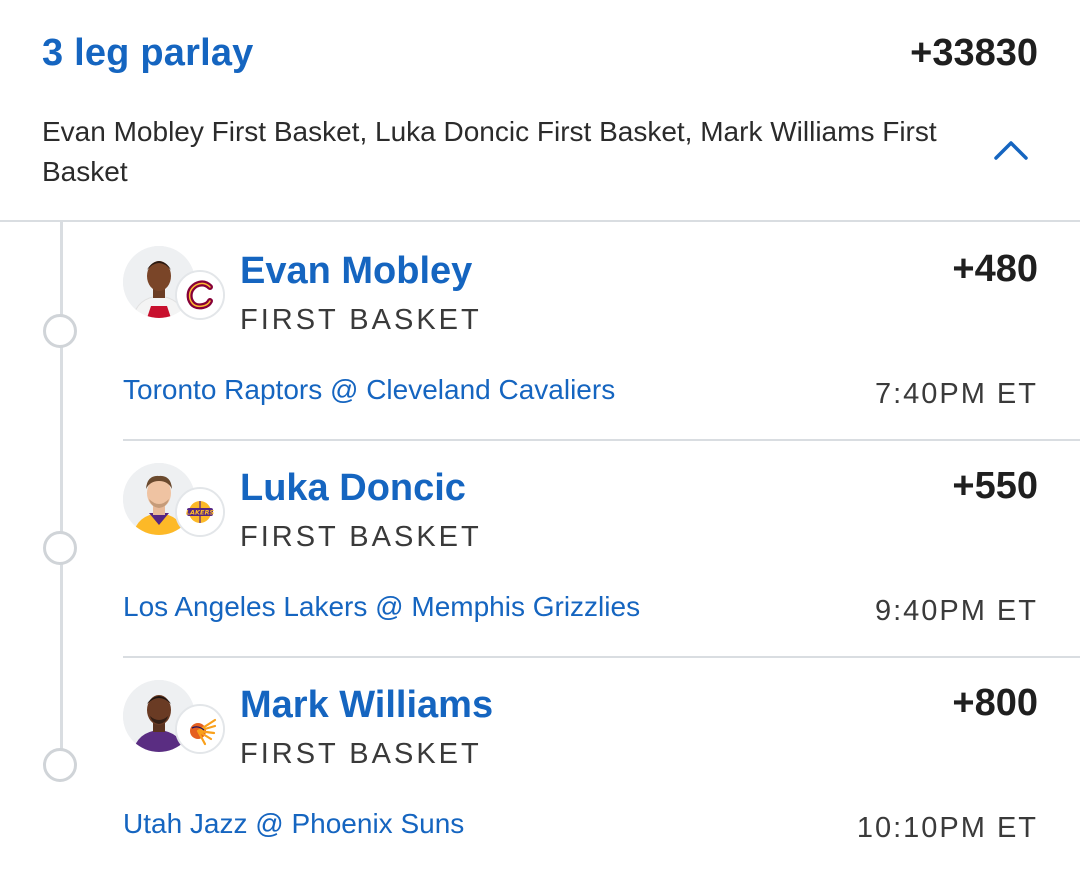  What do you see at coordinates (995, 703) in the screenshot?
I see `leg-odds: +800` at bounding box center [995, 703].